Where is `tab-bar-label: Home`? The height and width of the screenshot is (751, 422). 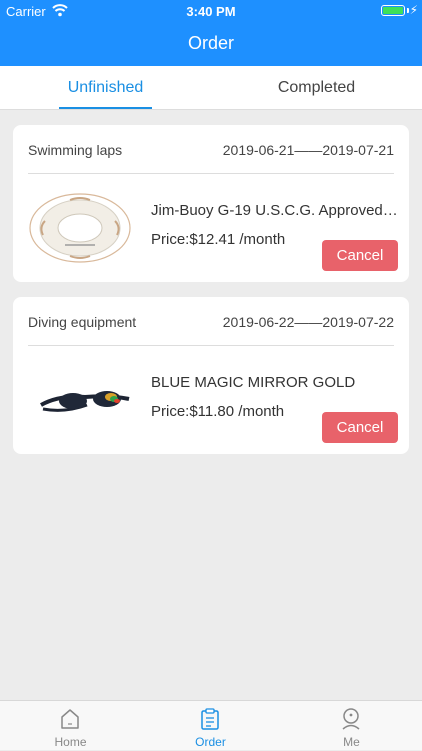 tab-bar-label: Home is located at coordinates (70, 742).